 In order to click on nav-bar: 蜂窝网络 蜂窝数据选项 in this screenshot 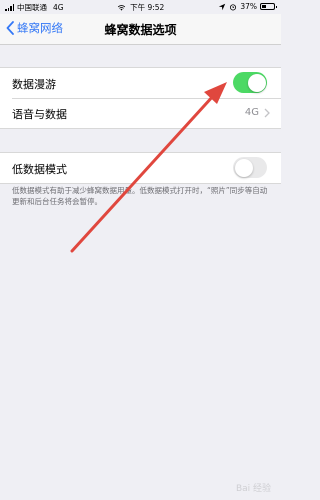, I will do `click(140, 29)`.